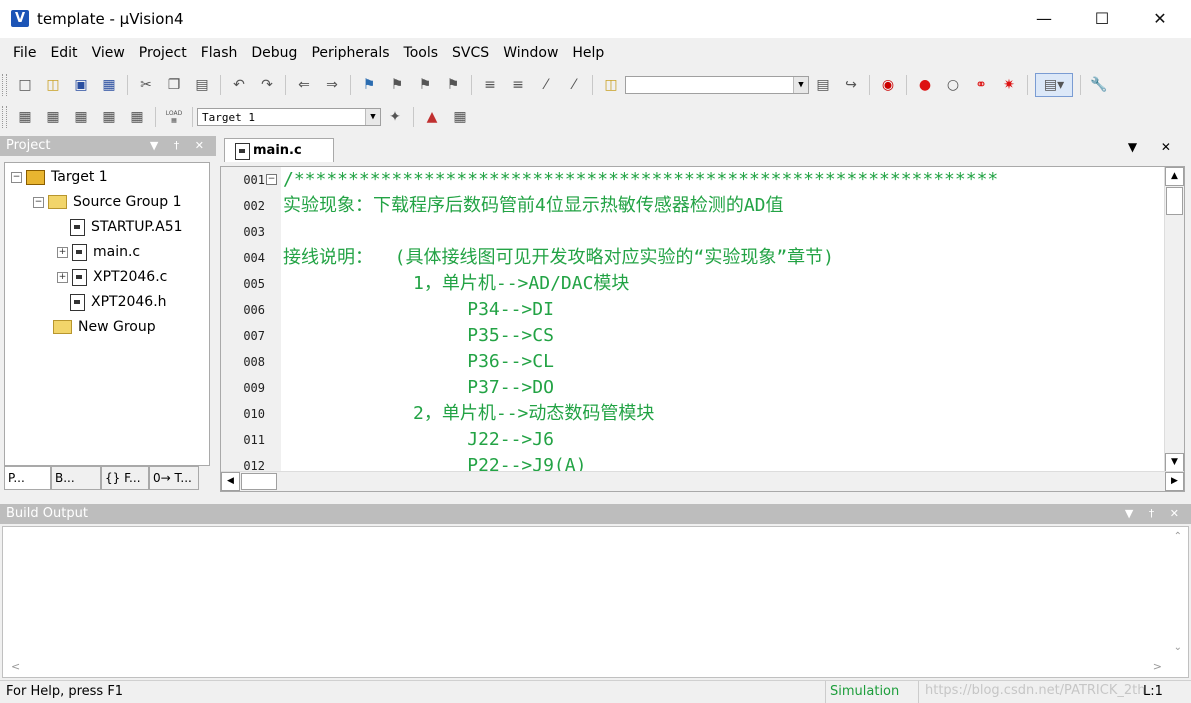  Describe the element at coordinates (98, 252) in the screenshot. I see `tree-file-main: + main.c` at that location.